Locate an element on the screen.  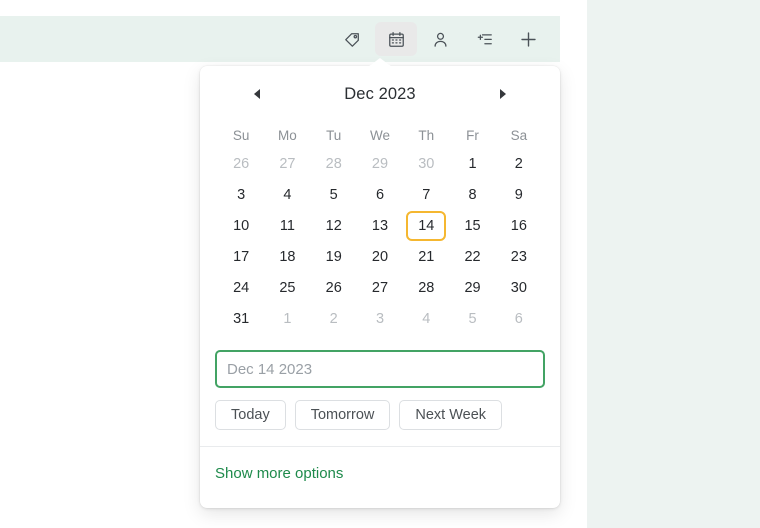
calendar-month-title: Dec 2023 is located at coordinates (380, 93).